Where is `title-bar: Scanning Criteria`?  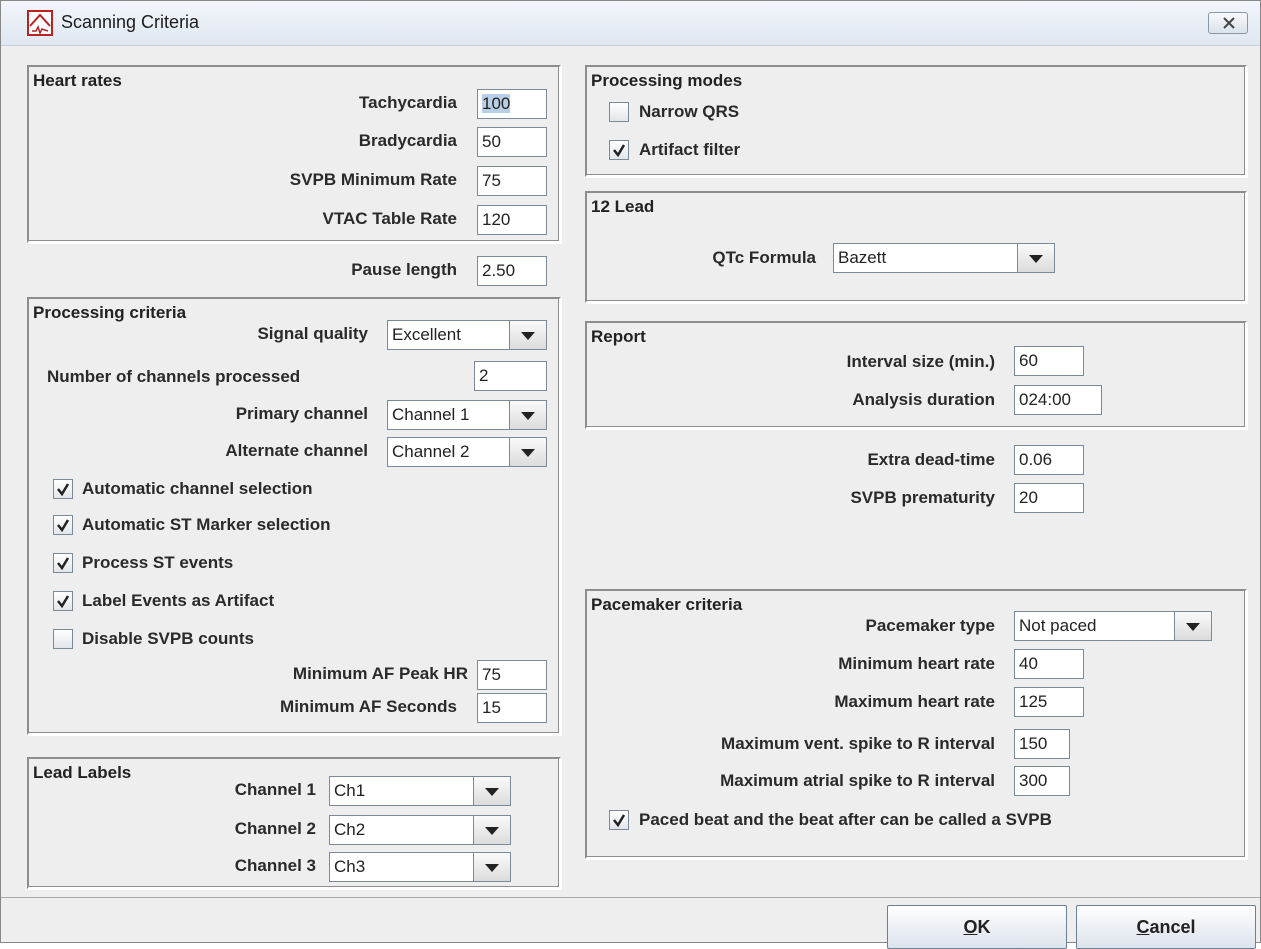
title-bar: Scanning Criteria is located at coordinates (630, 23).